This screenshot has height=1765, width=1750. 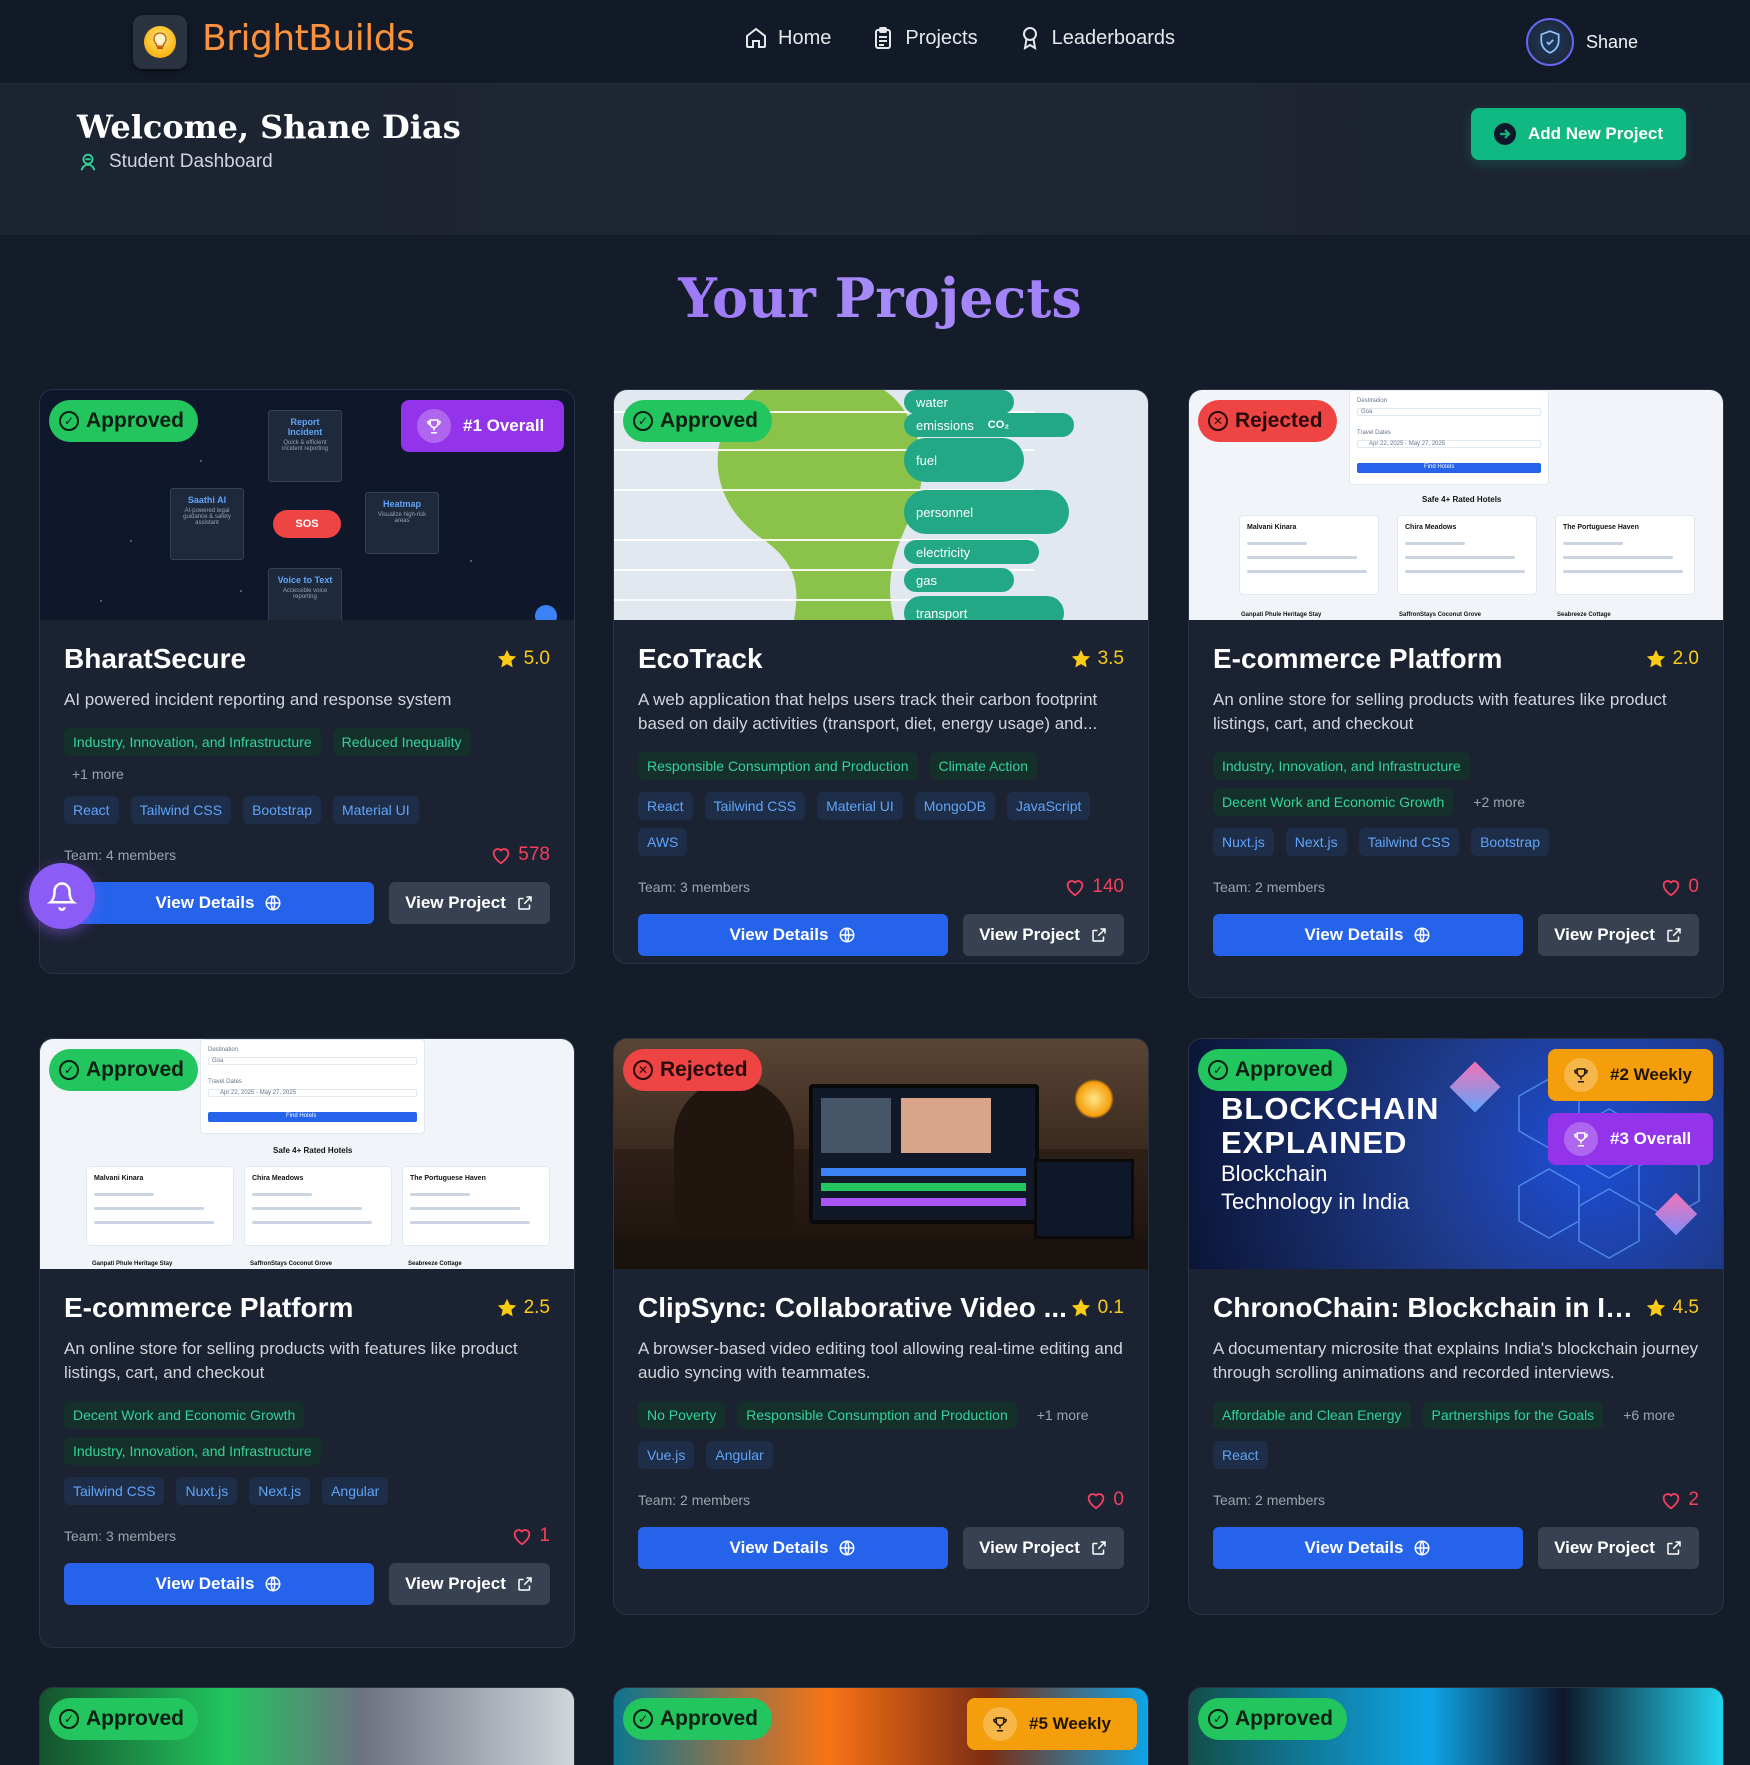 I want to click on add-project-button: Add New Project, so click(x=1578, y=134).